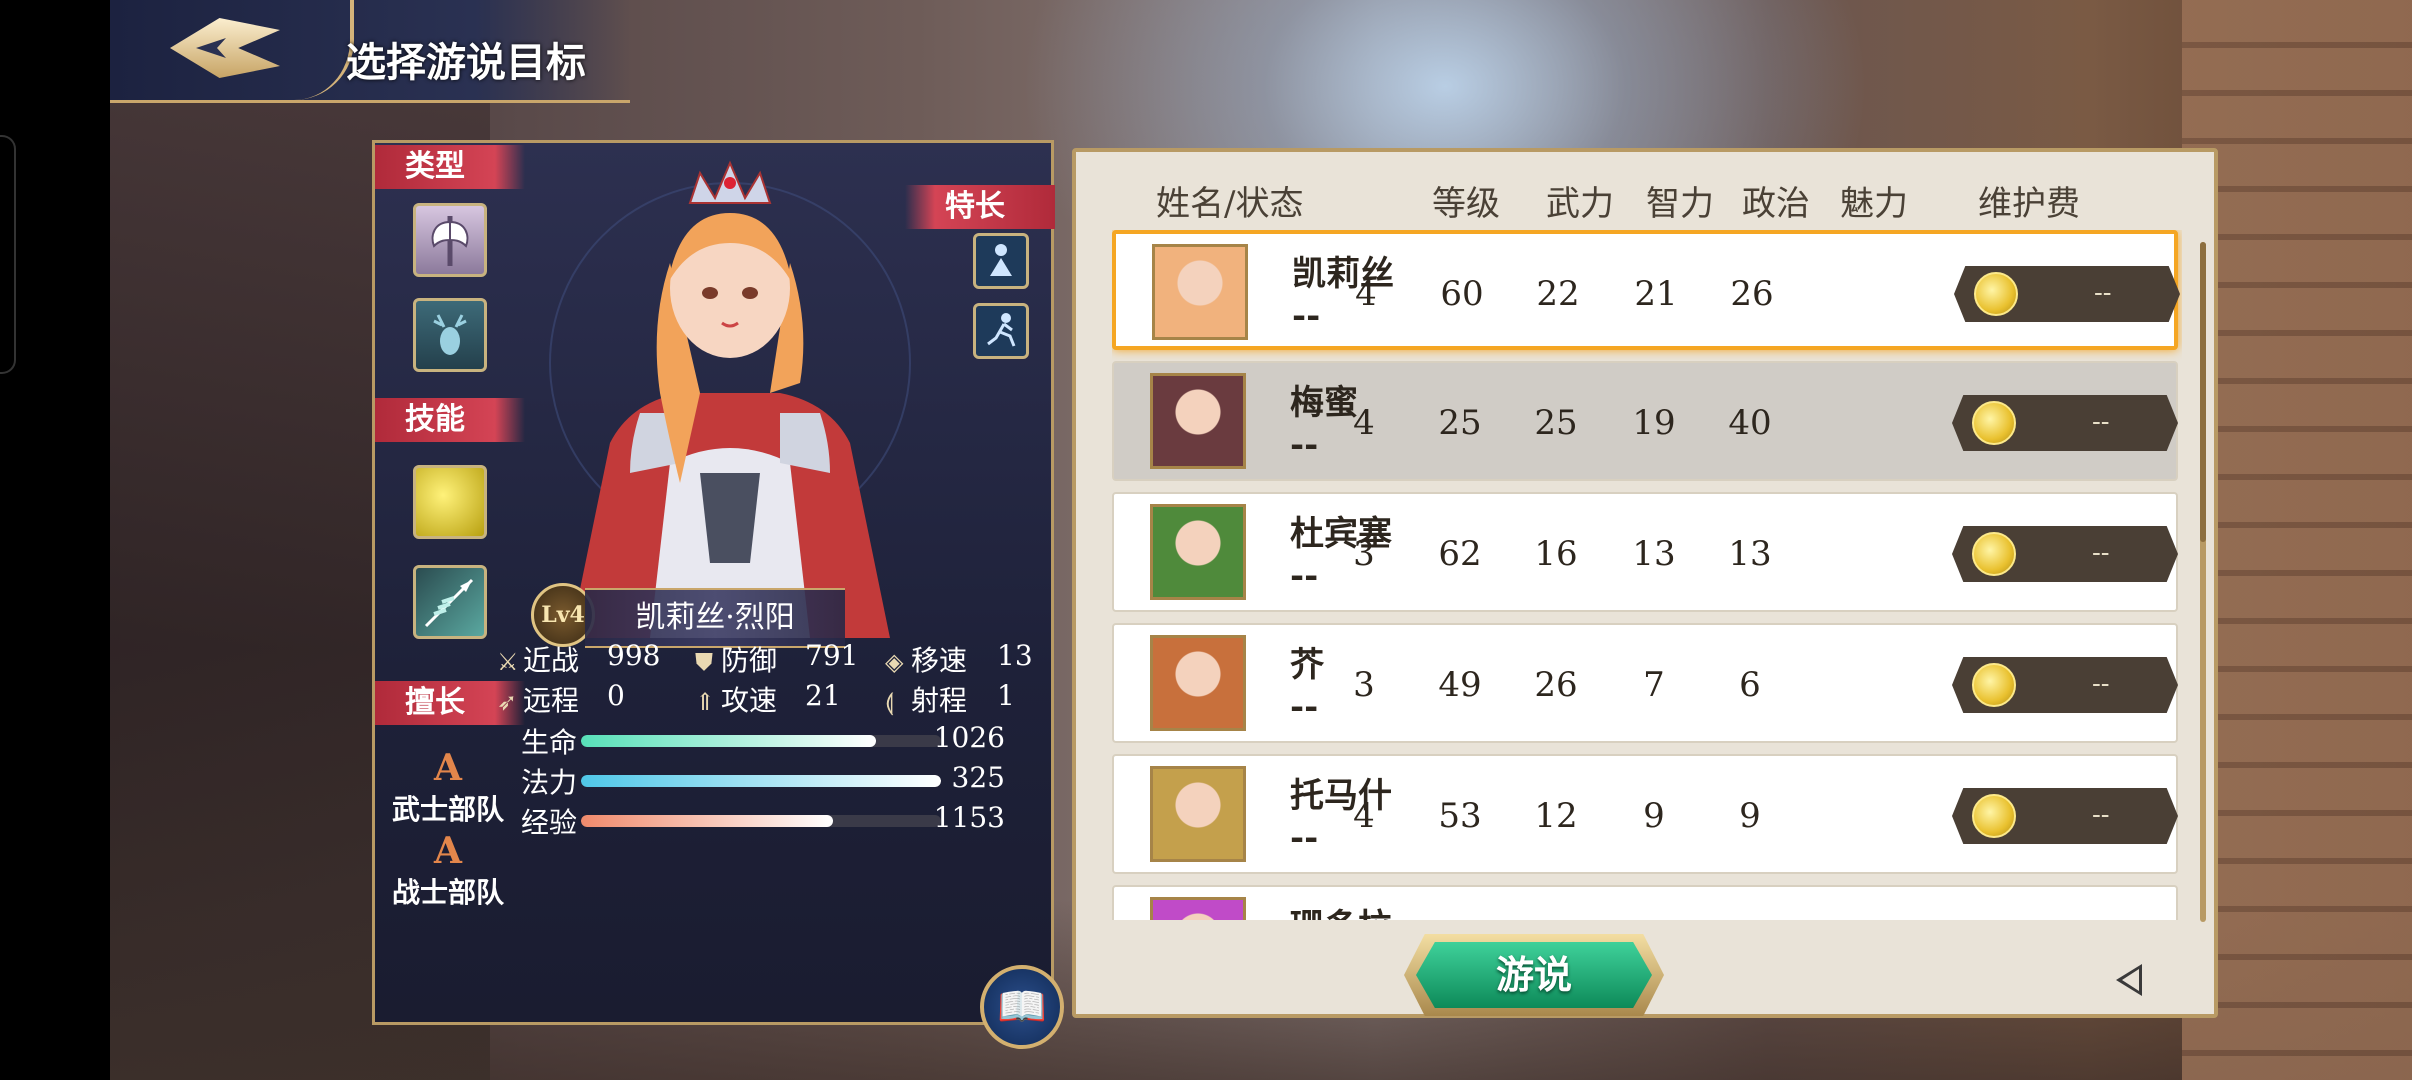 The image size is (2412, 1080). What do you see at coordinates (1776, 204) in the screenshot?
I see `col-politics: 政治` at bounding box center [1776, 204].